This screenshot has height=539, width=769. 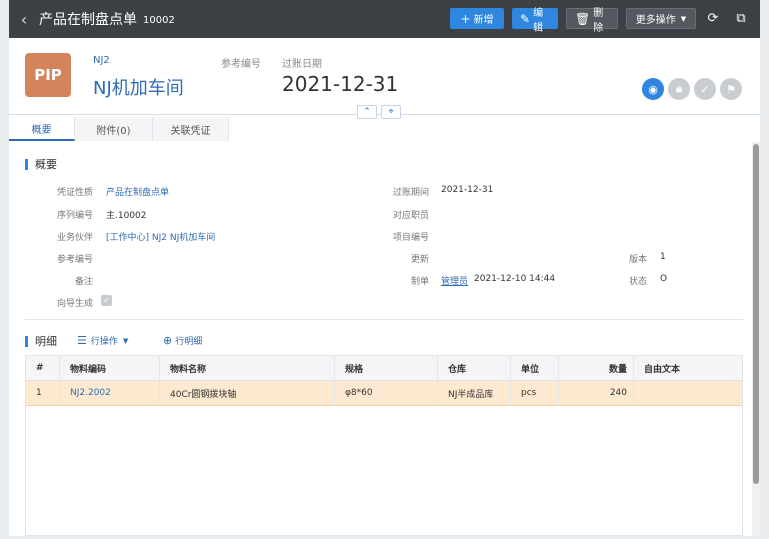 What do you see at coordinates (713, 18) in the screenshot?
I see `refresh-icon: ⟳` at bounding box center [713, 18].